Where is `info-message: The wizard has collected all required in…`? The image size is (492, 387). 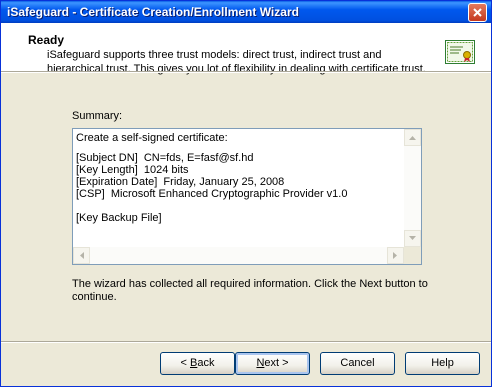 info-message: The wizard has collected all required in… is located at coordinates (250, 290).